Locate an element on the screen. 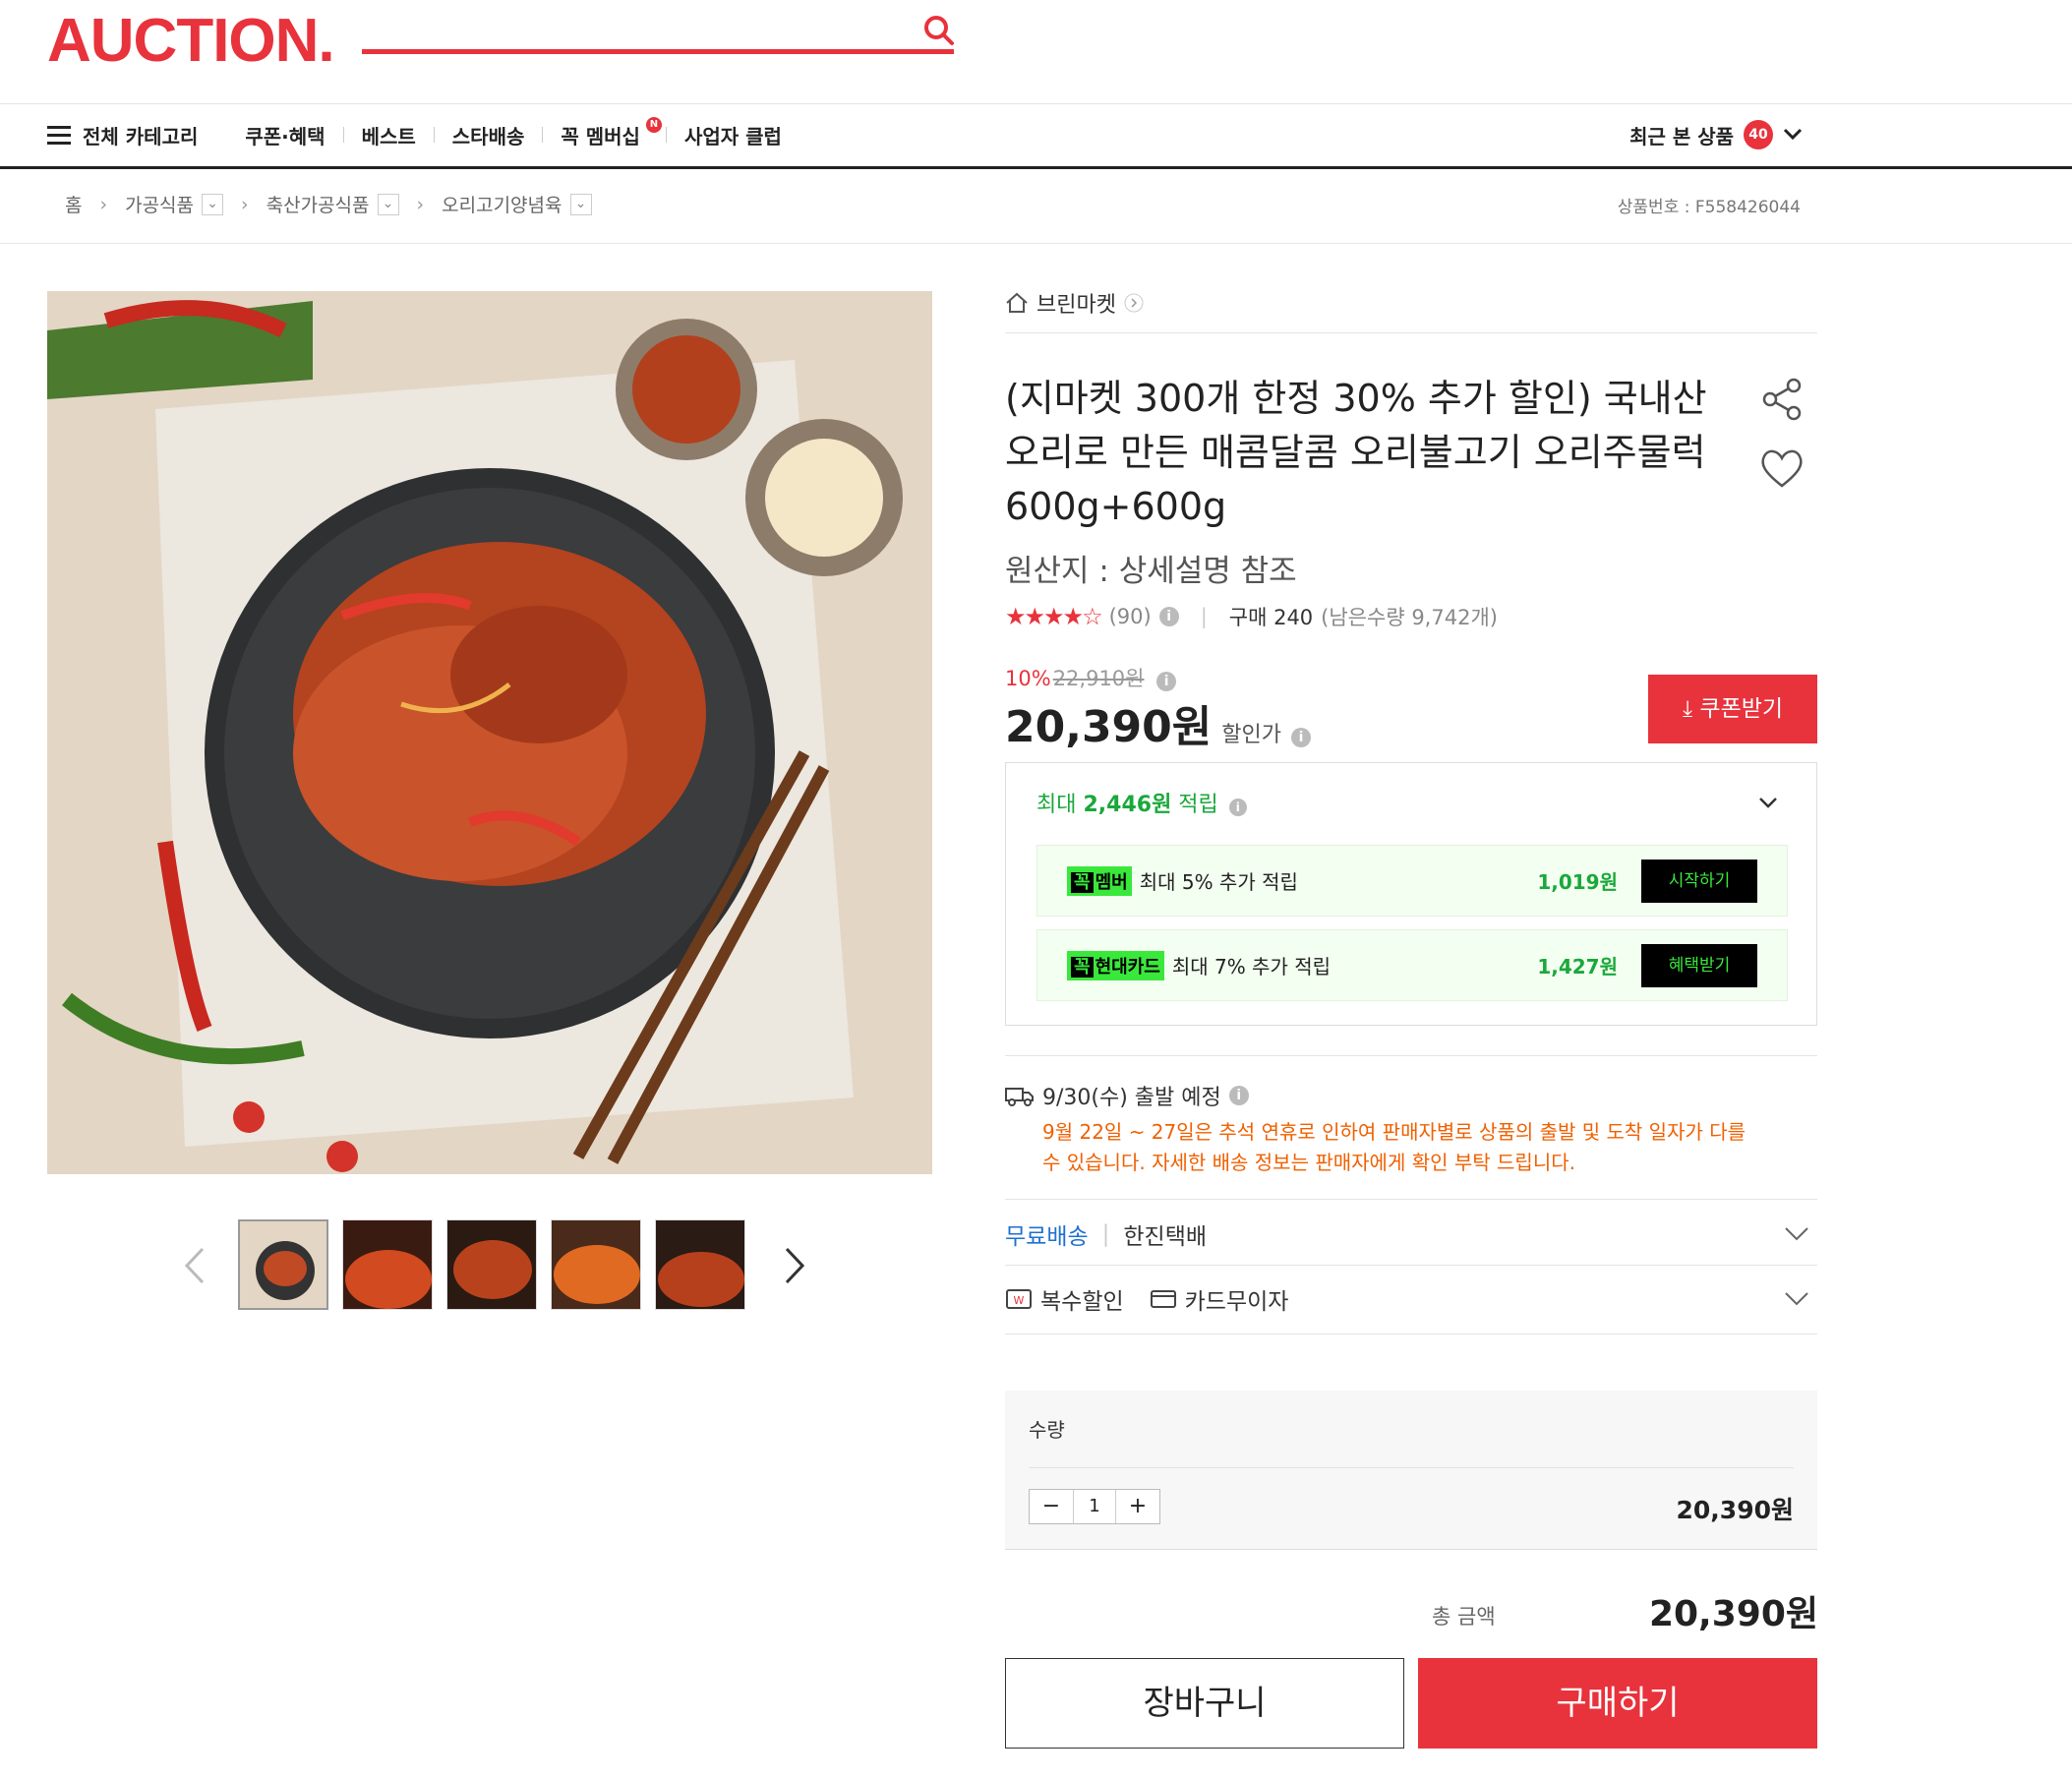 The width and height of the screenshot is (2072, 1779). quantity-value: 1 is located at coordinates (1094, 1506).